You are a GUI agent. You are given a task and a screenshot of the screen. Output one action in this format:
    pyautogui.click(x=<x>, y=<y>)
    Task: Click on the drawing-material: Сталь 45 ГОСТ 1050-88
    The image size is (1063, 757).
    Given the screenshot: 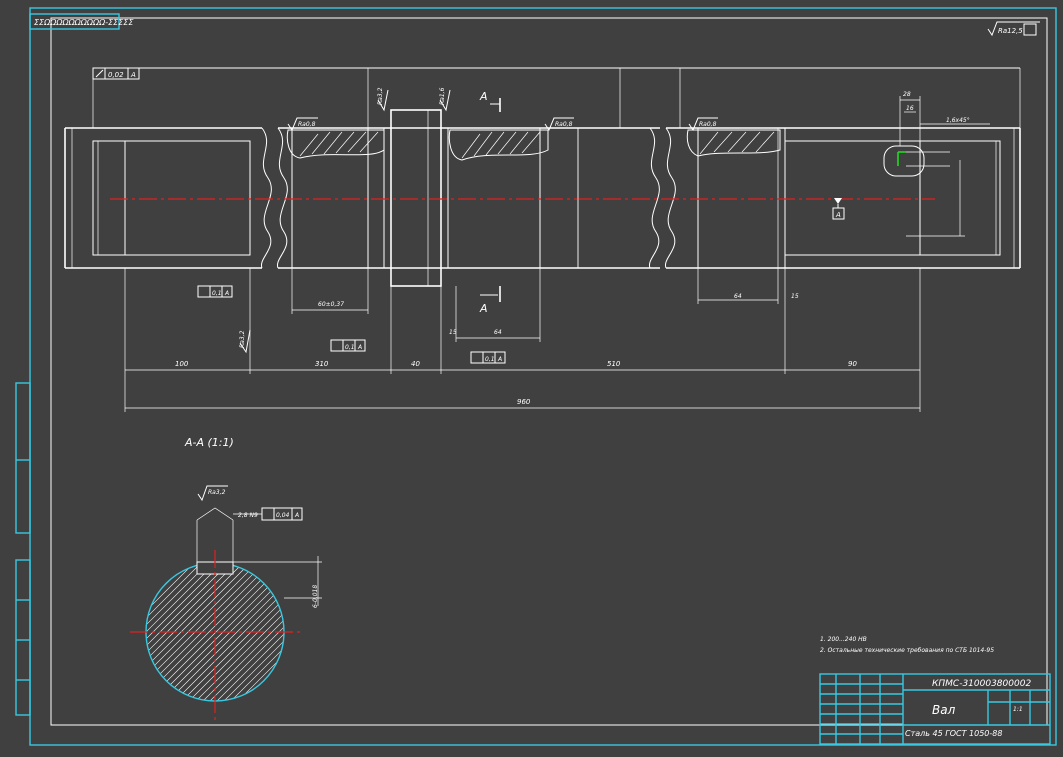 What is the action you would take?
    pyautogui.click(x=953, y=733)
    